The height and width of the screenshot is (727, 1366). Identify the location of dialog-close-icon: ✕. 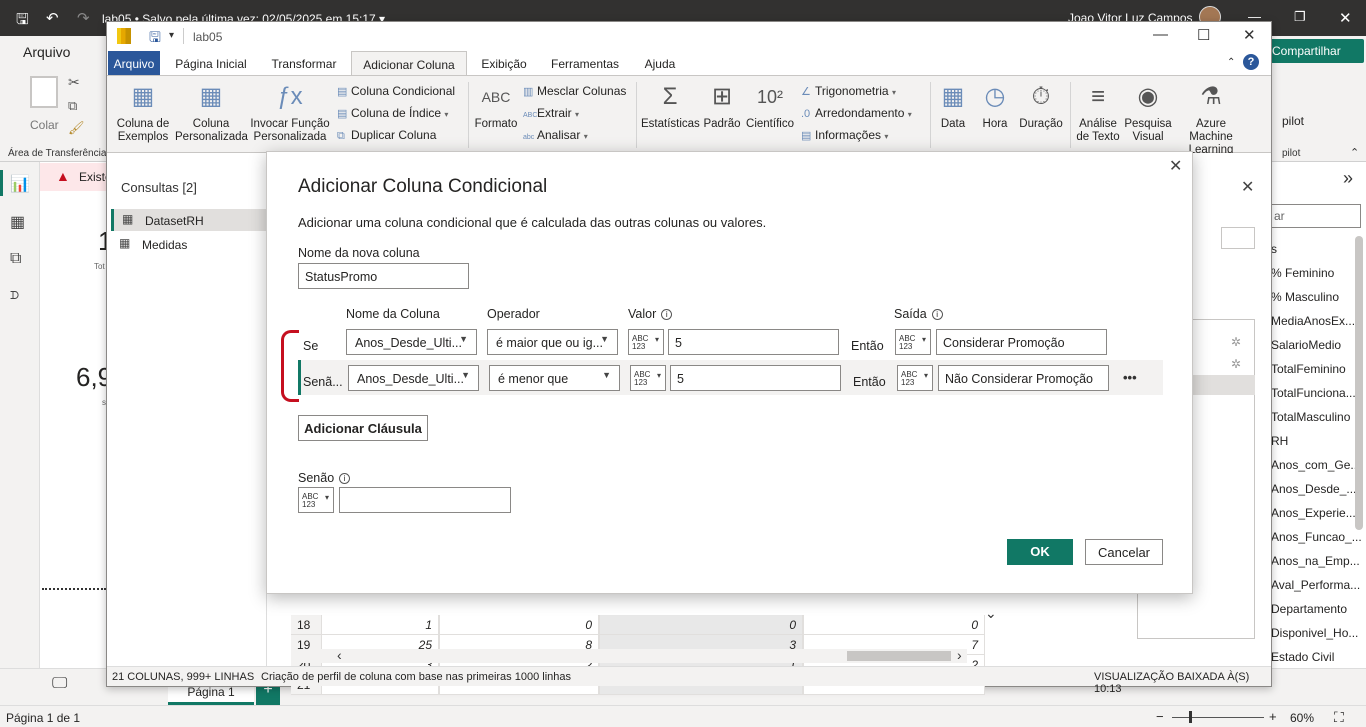
(1175, 166).